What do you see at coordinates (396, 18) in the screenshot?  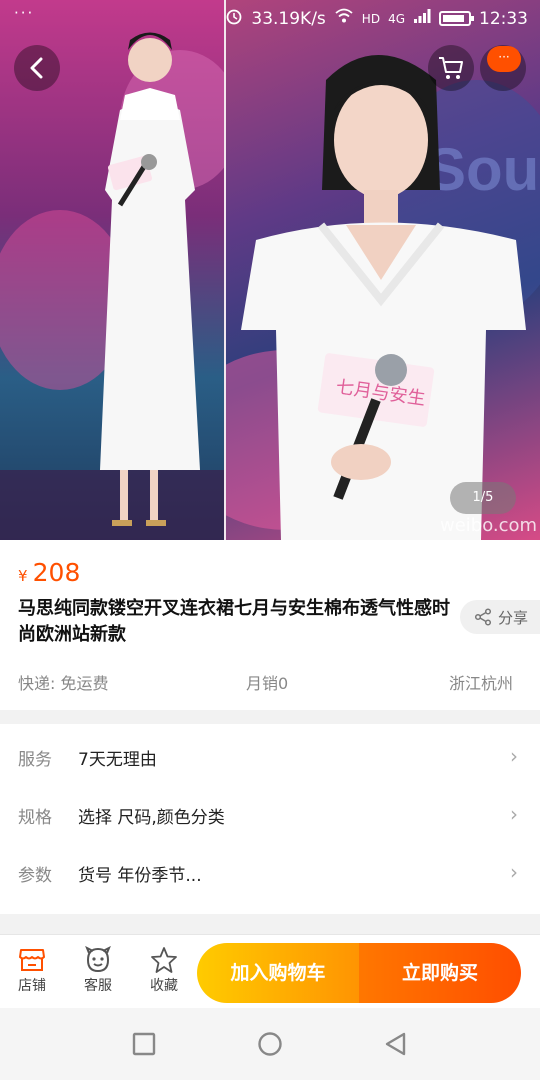 I see `lte-indicator: 4G` at bounding box center [396, 18].